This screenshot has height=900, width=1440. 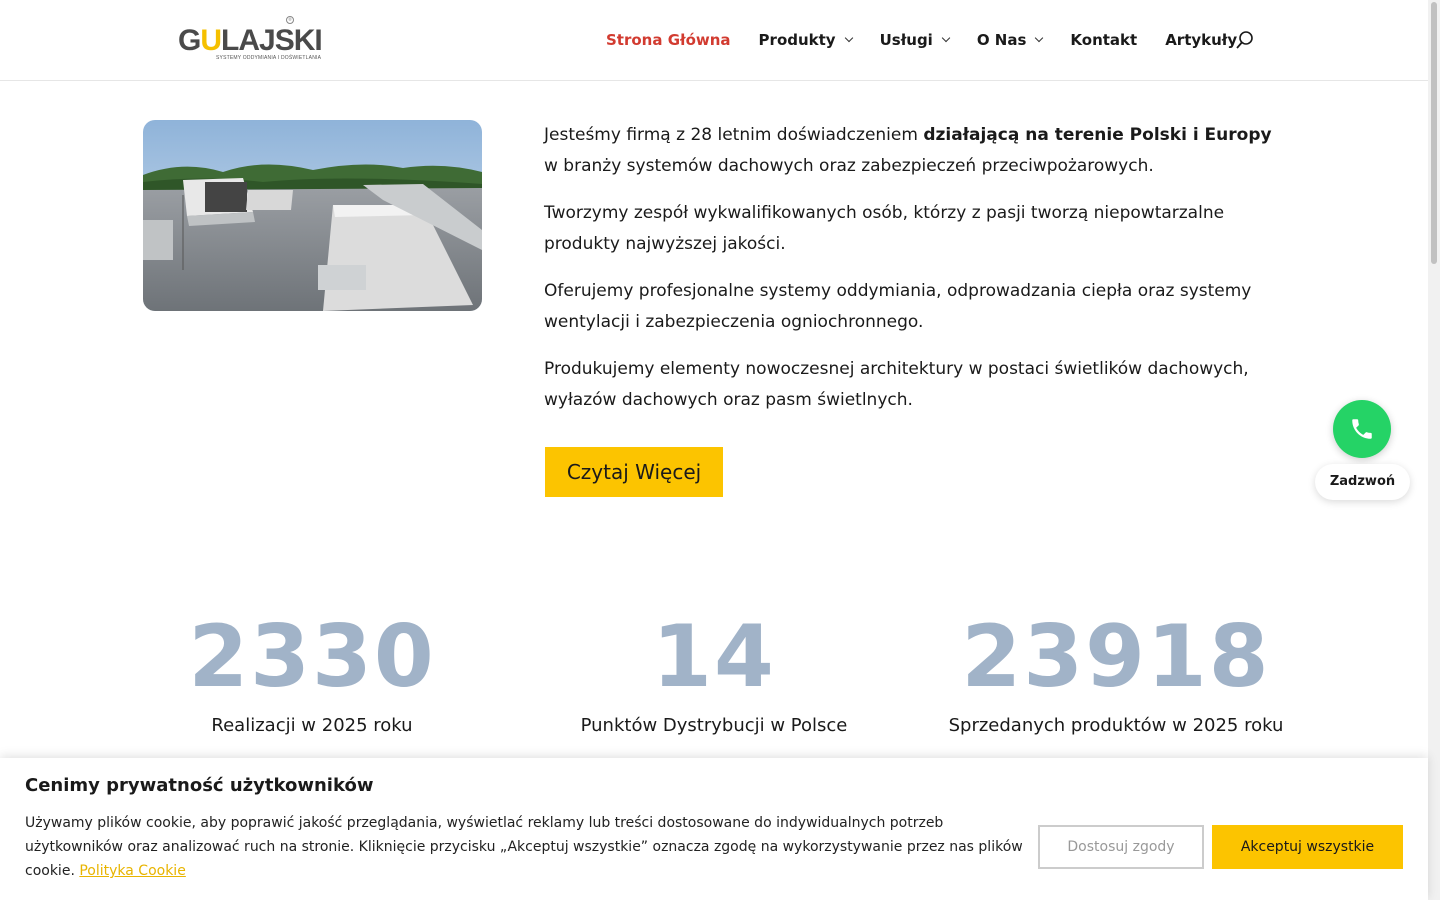 What do you see at coordinates (1307, 847) in the screenshot?
I see `accept-all-button: Akceptuj wszystkie` at bounding box center [1307, 847].